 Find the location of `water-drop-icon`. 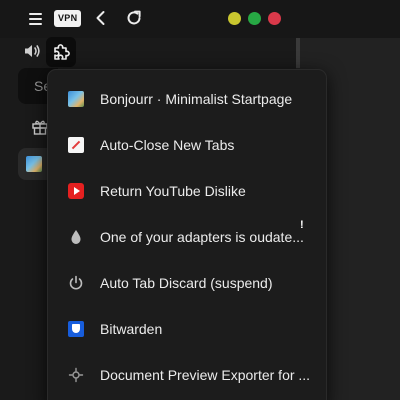

water-drop-icon is located at coordinates (75, 237).